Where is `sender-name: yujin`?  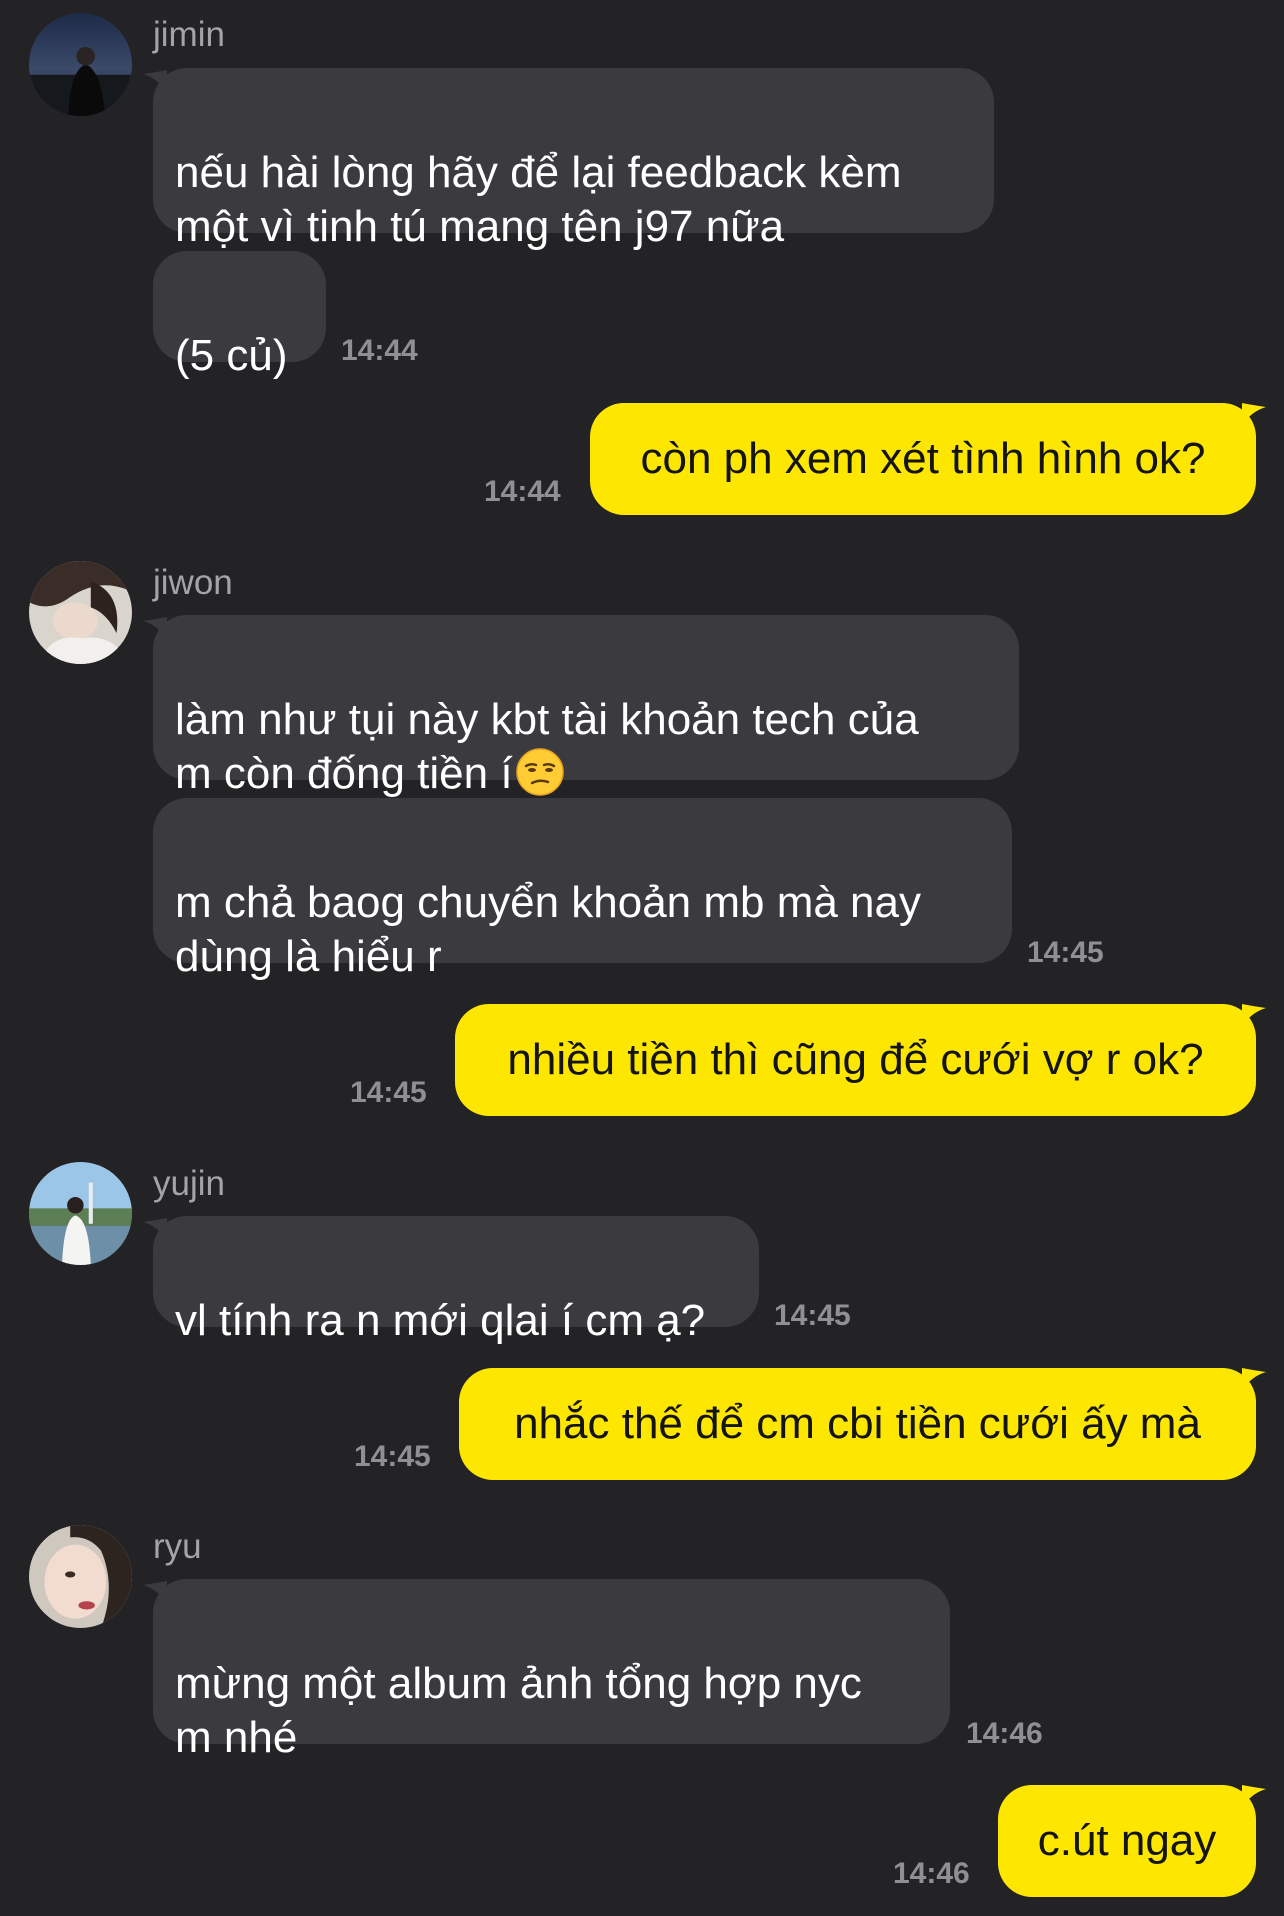
sender-name: yujin is located at coordinates (189, 1183).